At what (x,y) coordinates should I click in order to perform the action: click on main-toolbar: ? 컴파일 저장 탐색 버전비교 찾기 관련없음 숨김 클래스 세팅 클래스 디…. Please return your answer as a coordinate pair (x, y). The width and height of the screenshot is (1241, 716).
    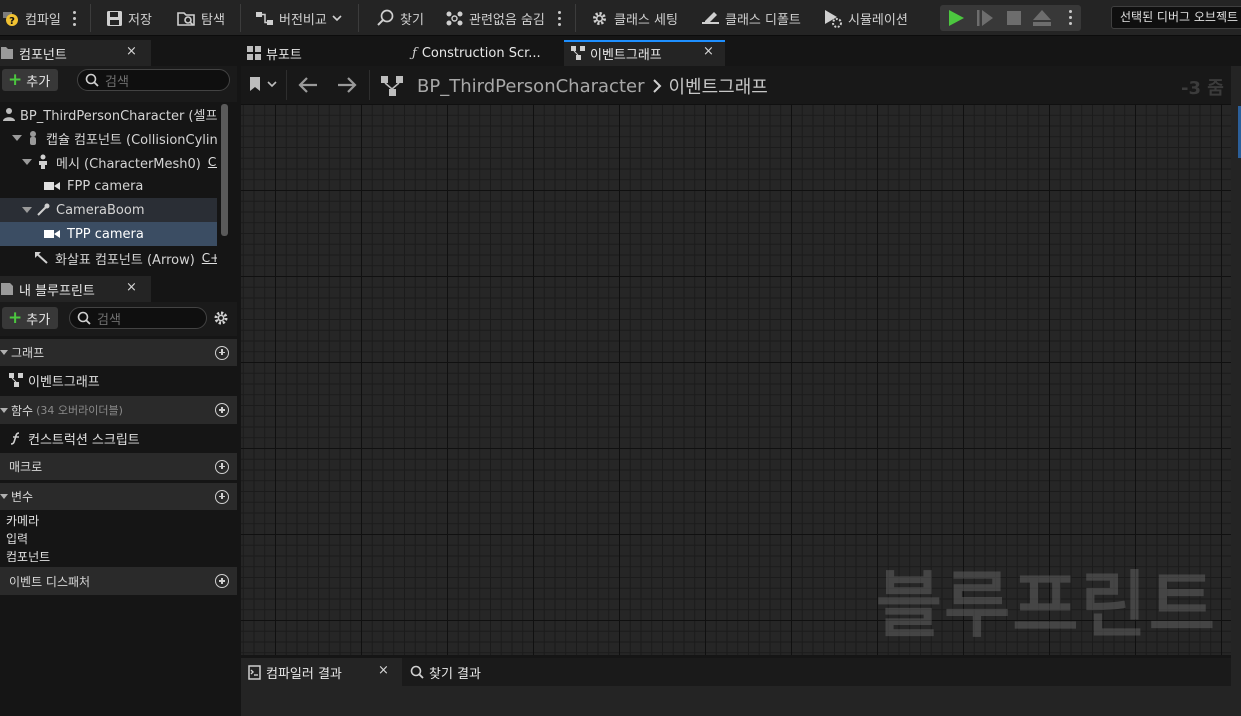
    Looking at the image, I should click on (620, 18).